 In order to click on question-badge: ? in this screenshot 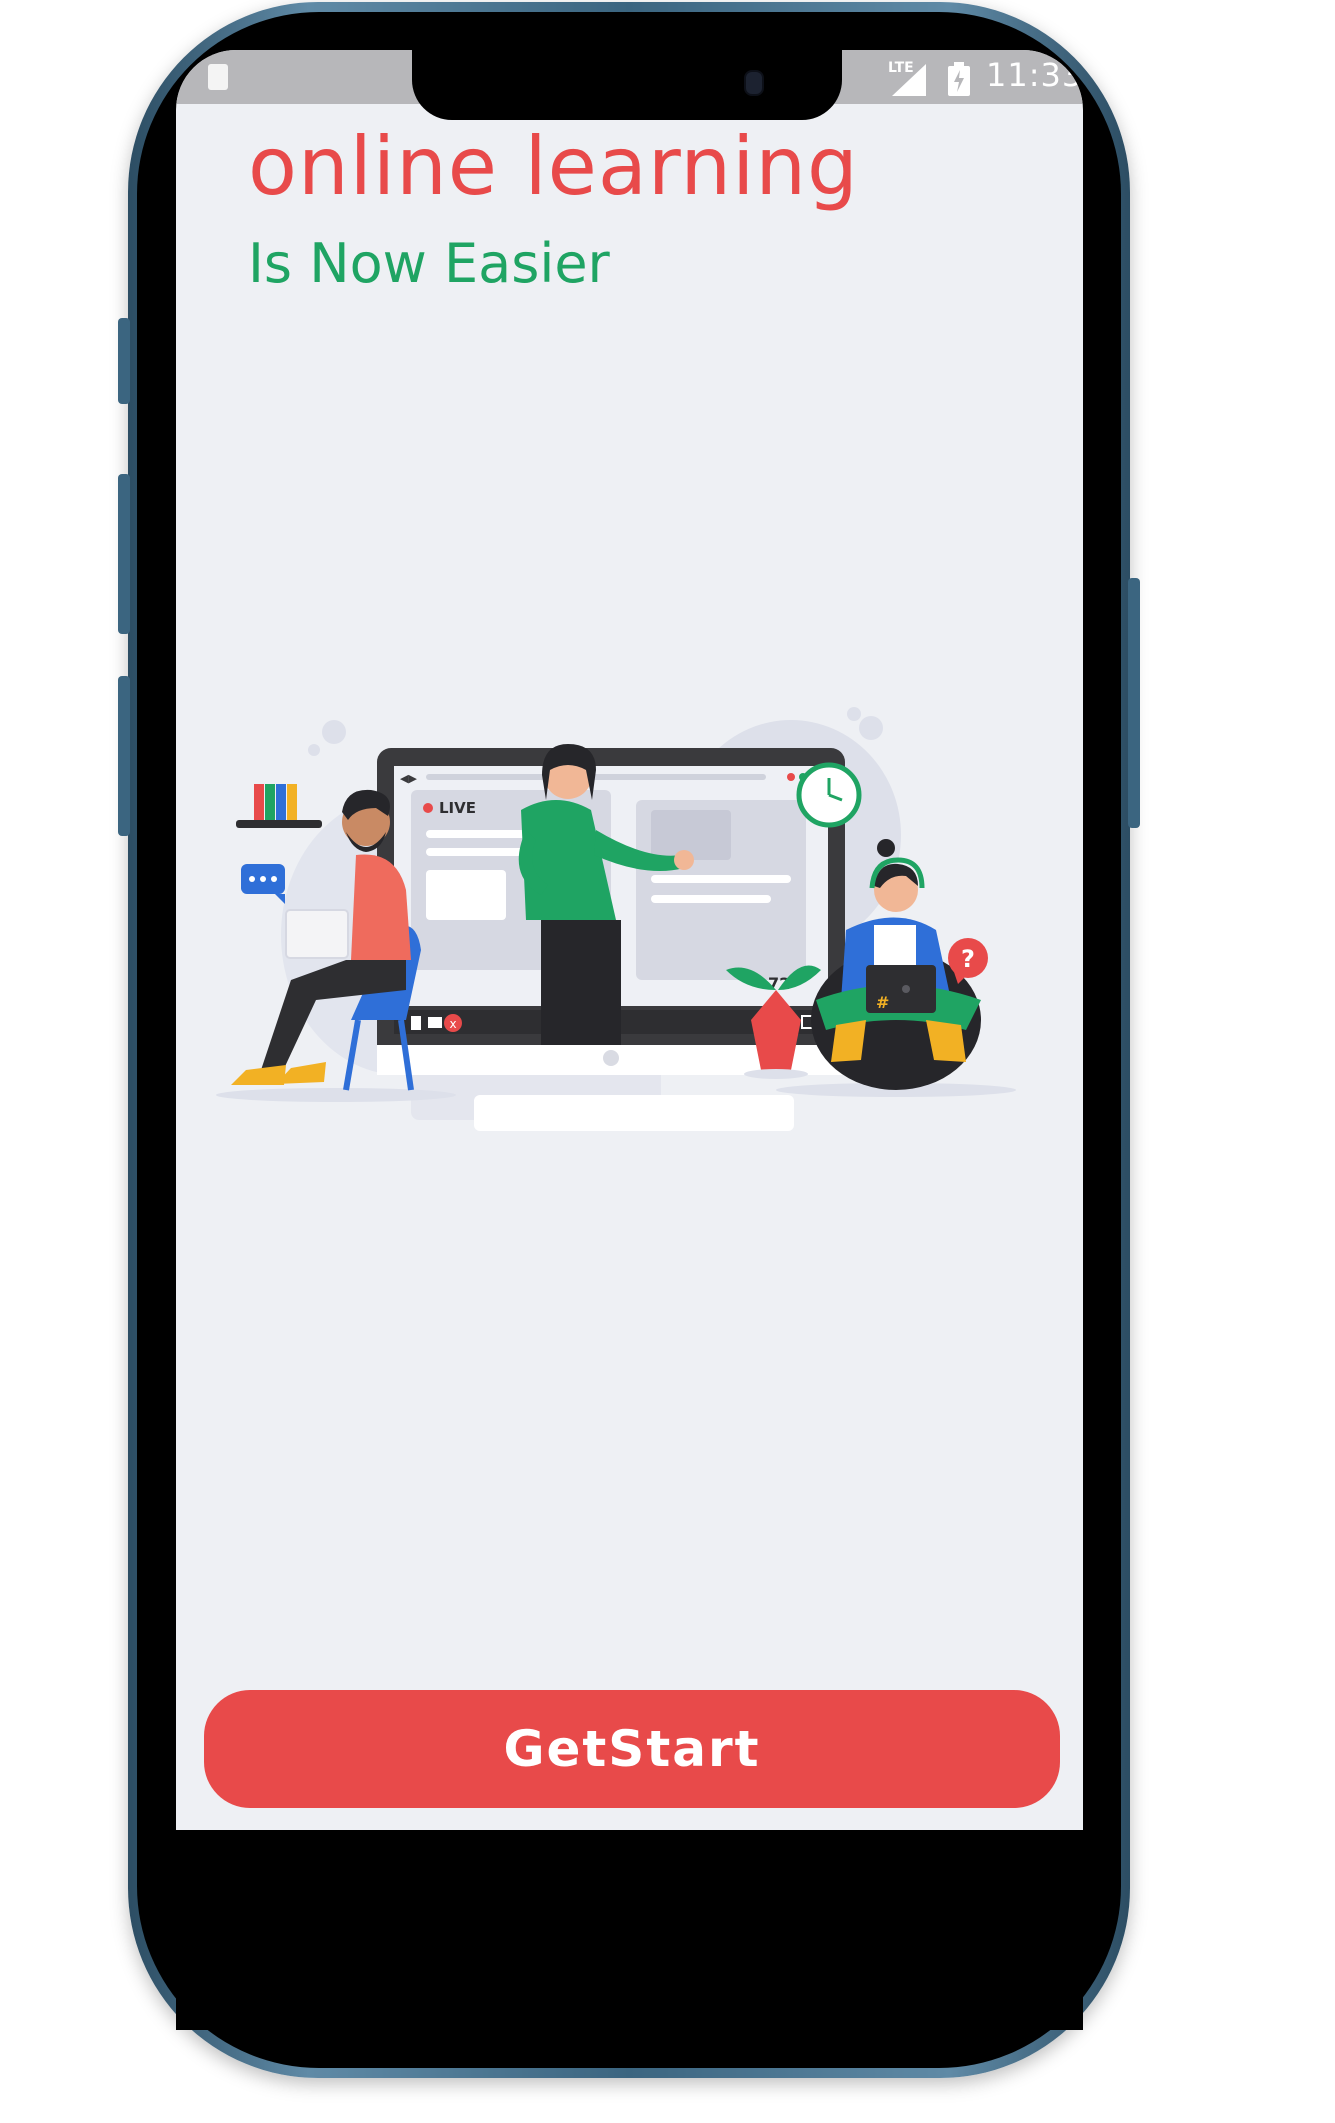, I will do `click(968, 959)`.